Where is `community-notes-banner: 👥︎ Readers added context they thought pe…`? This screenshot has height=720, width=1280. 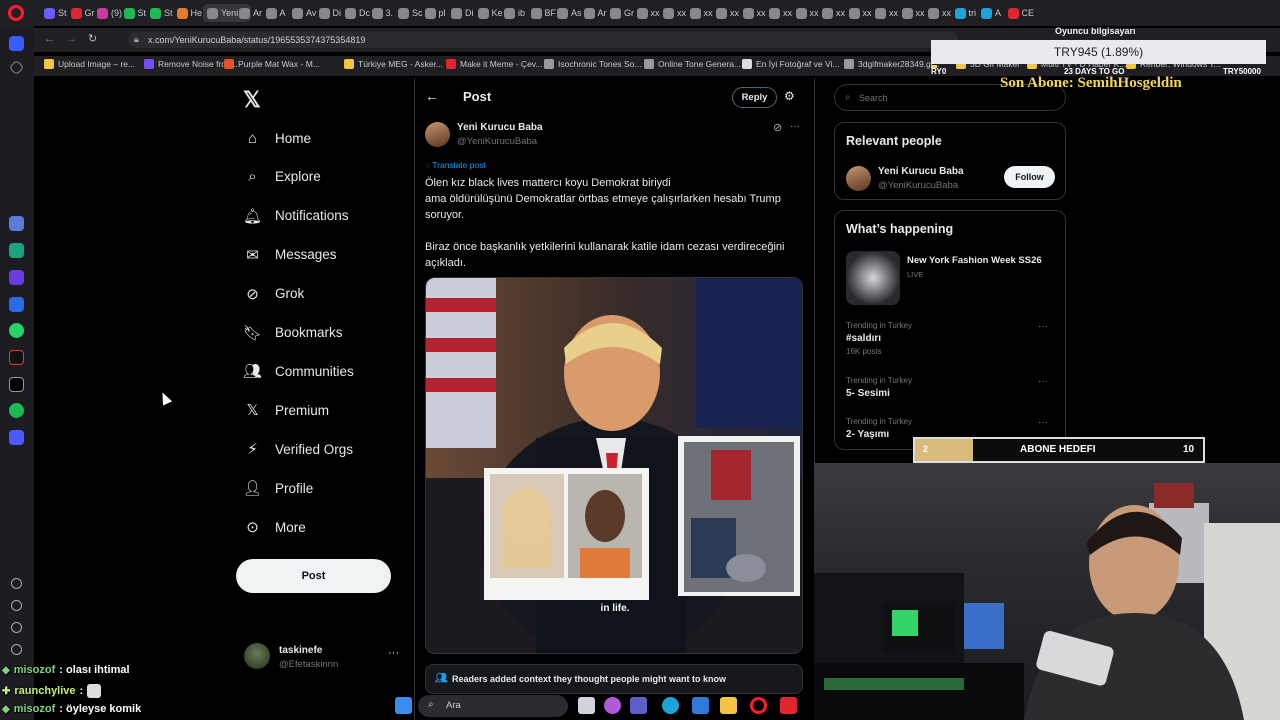 community-notes-banner: 👥︎ Readers added context they thought pe… is located at coordinates (614, 679).